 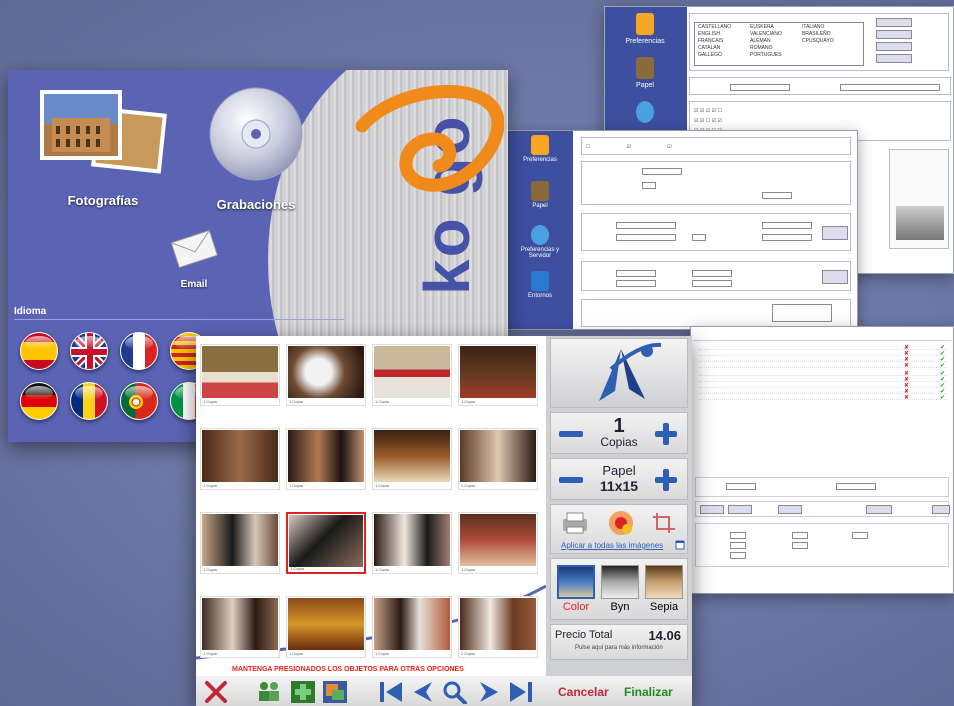 I want to click on calendar-icon, so click(x=680, y=545).